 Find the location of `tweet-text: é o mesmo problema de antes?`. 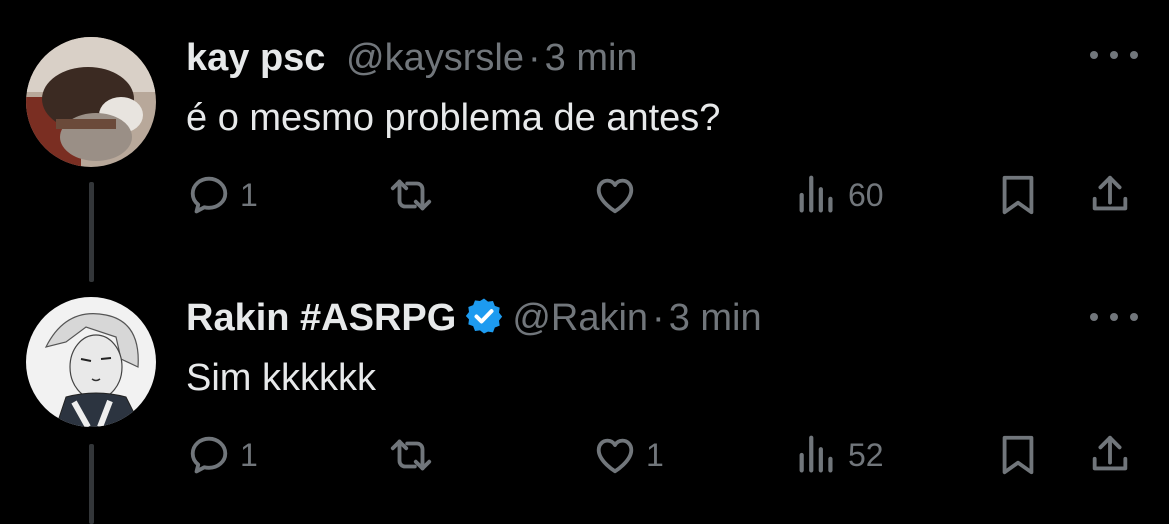

tweet-text: é o mesmo problema de antes? is located at coordinates (453, 118).